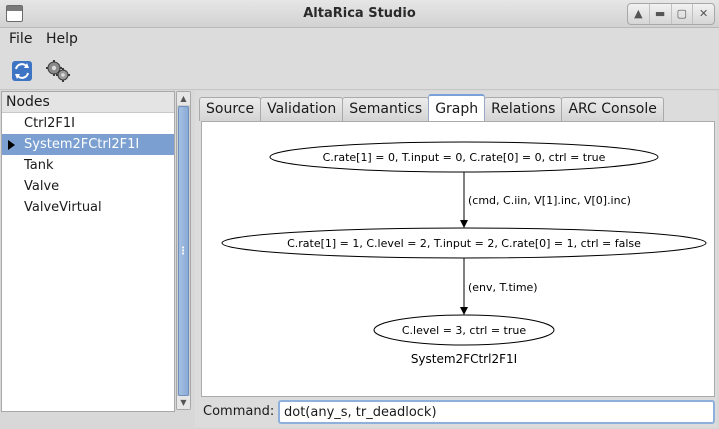  What do you see at coordinates (42, 186) in the screenshot?
I see `node-label: Valve` at bounding box center [42, 186].